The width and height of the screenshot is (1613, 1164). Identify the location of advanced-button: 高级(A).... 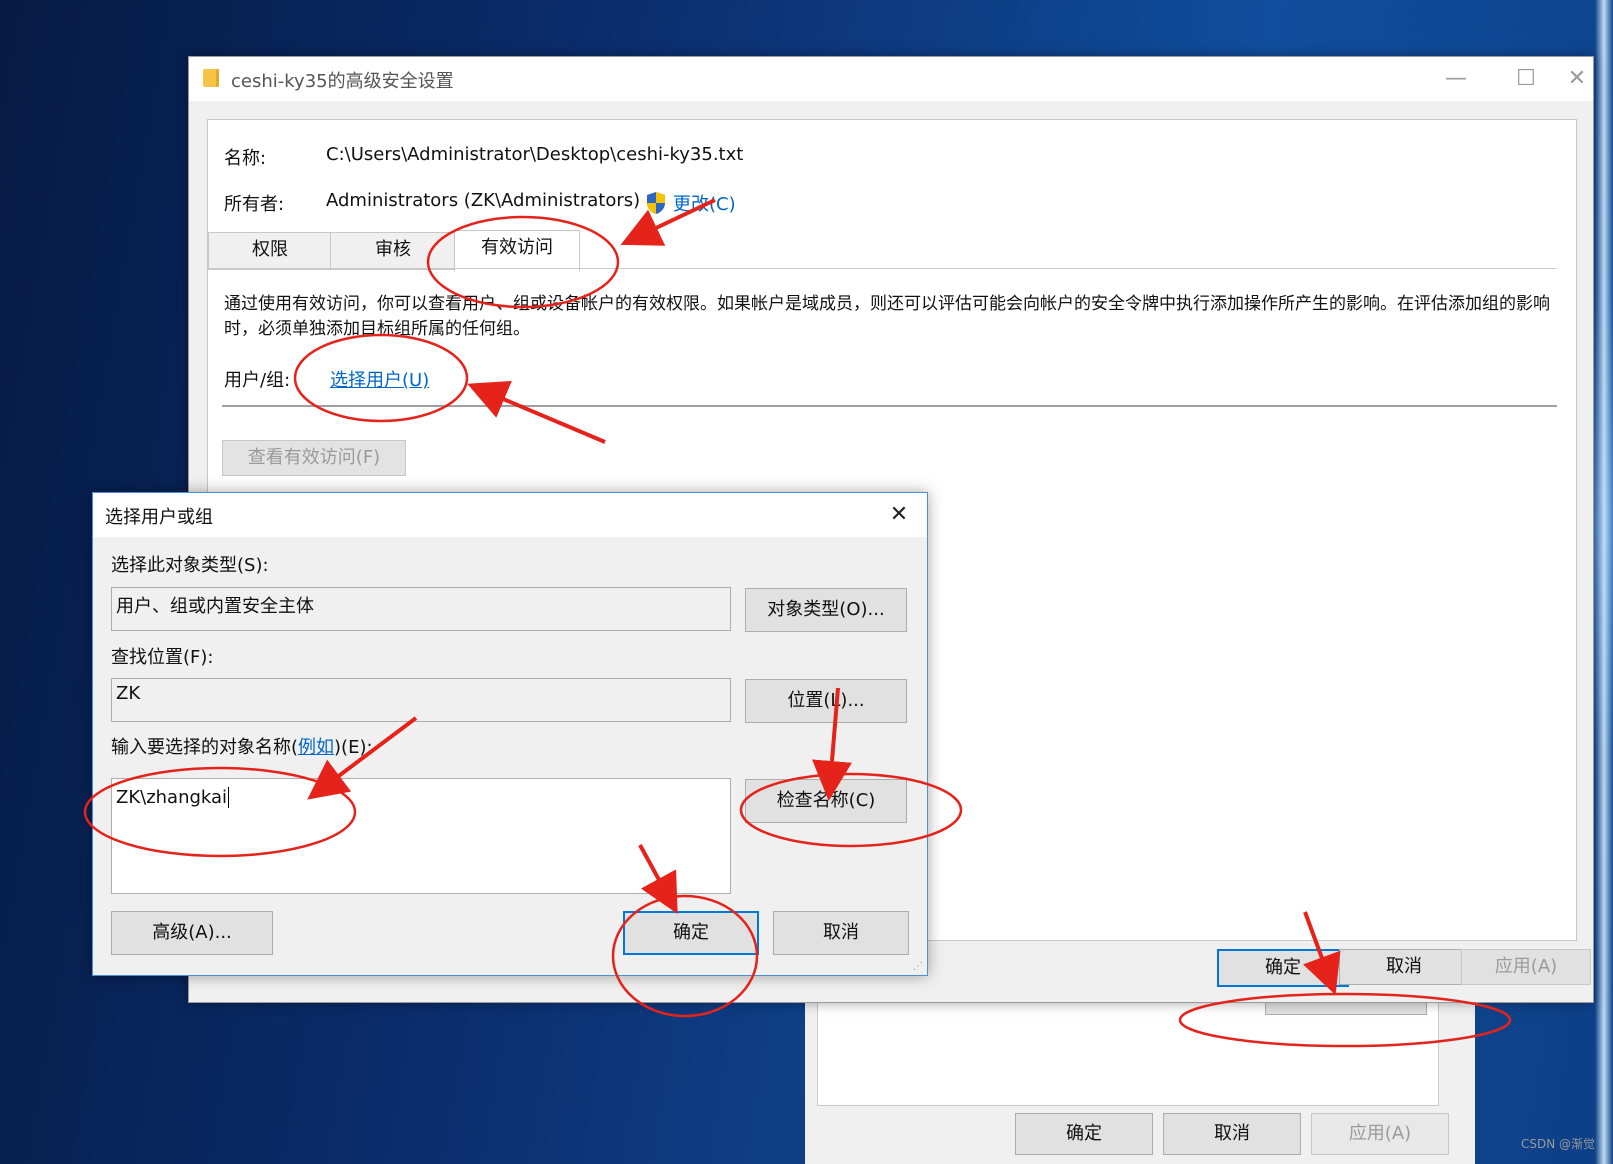
(192, 933).